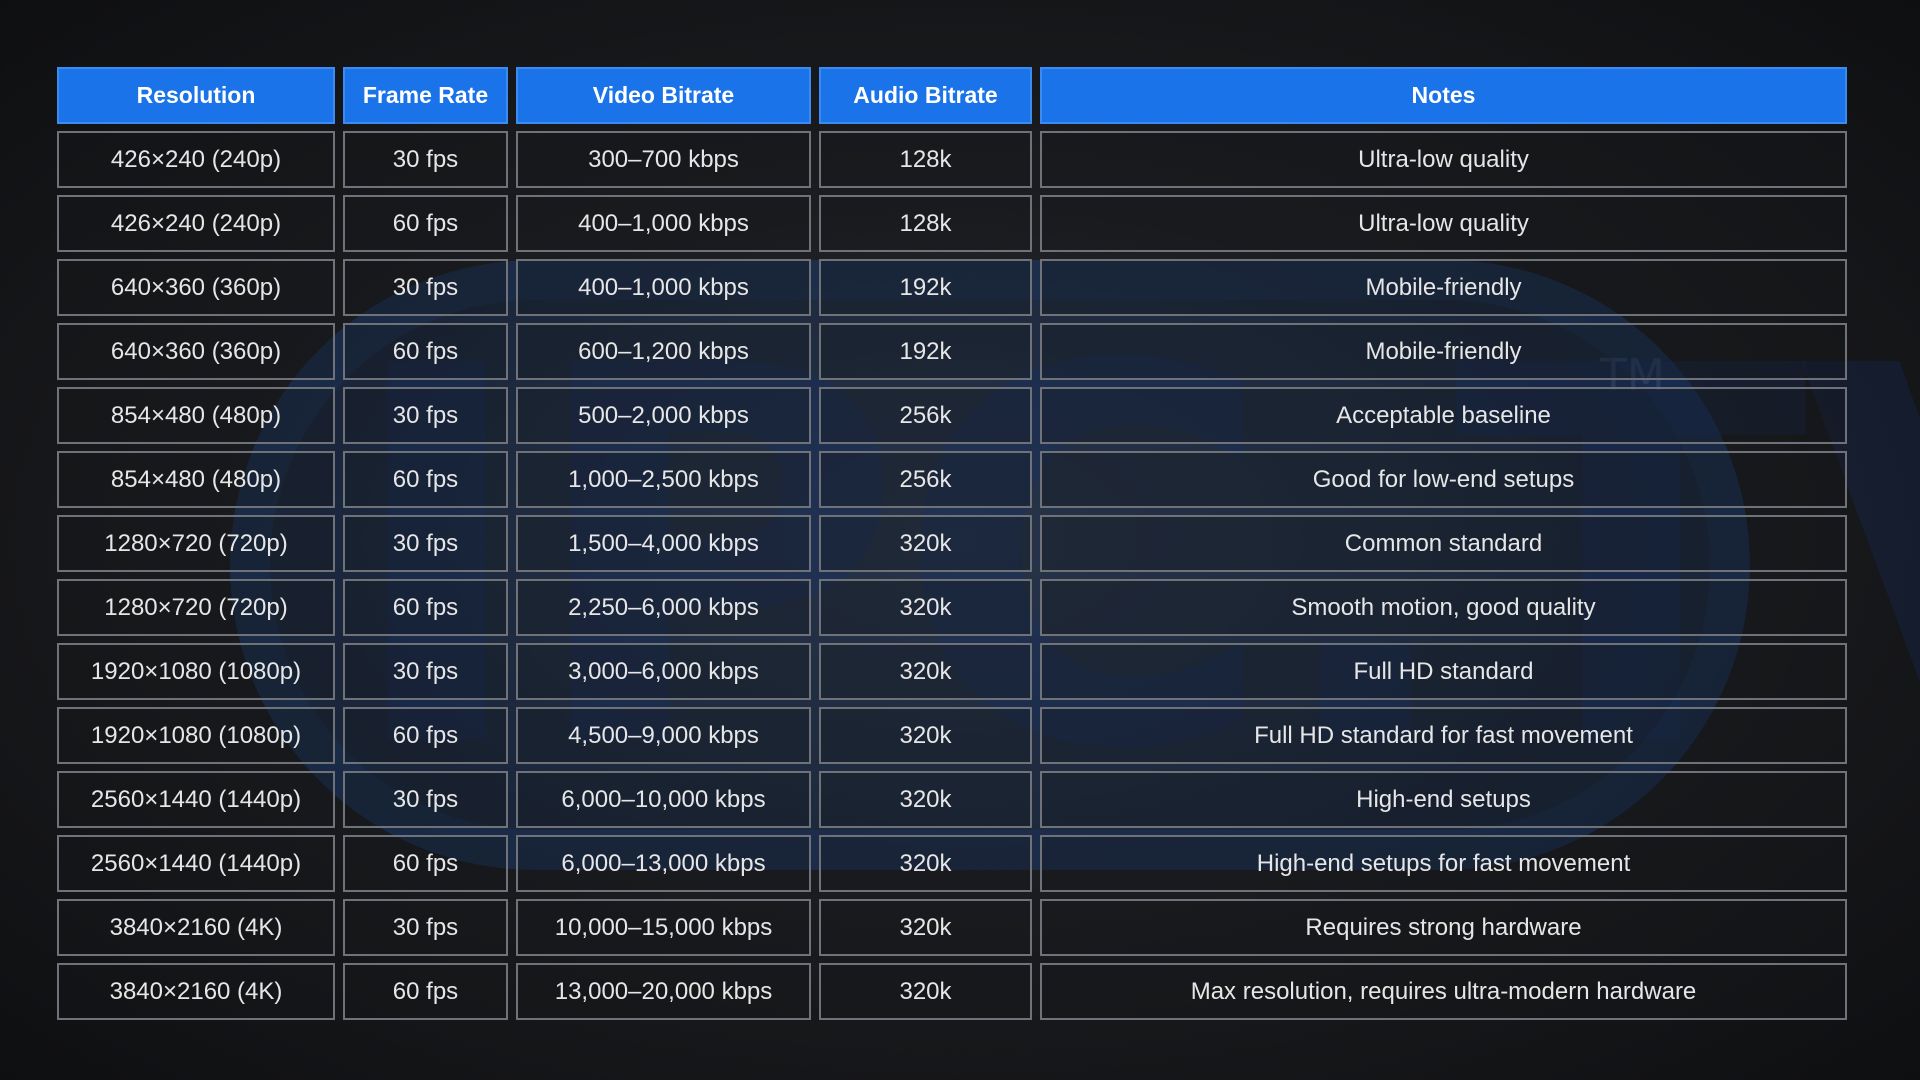 The image size is (1920, 1080). Describe the element at coordinates (663, 543) in the screenshot. I see `cell-video-bitrate: 1,500–4,000 kbps` at that location.